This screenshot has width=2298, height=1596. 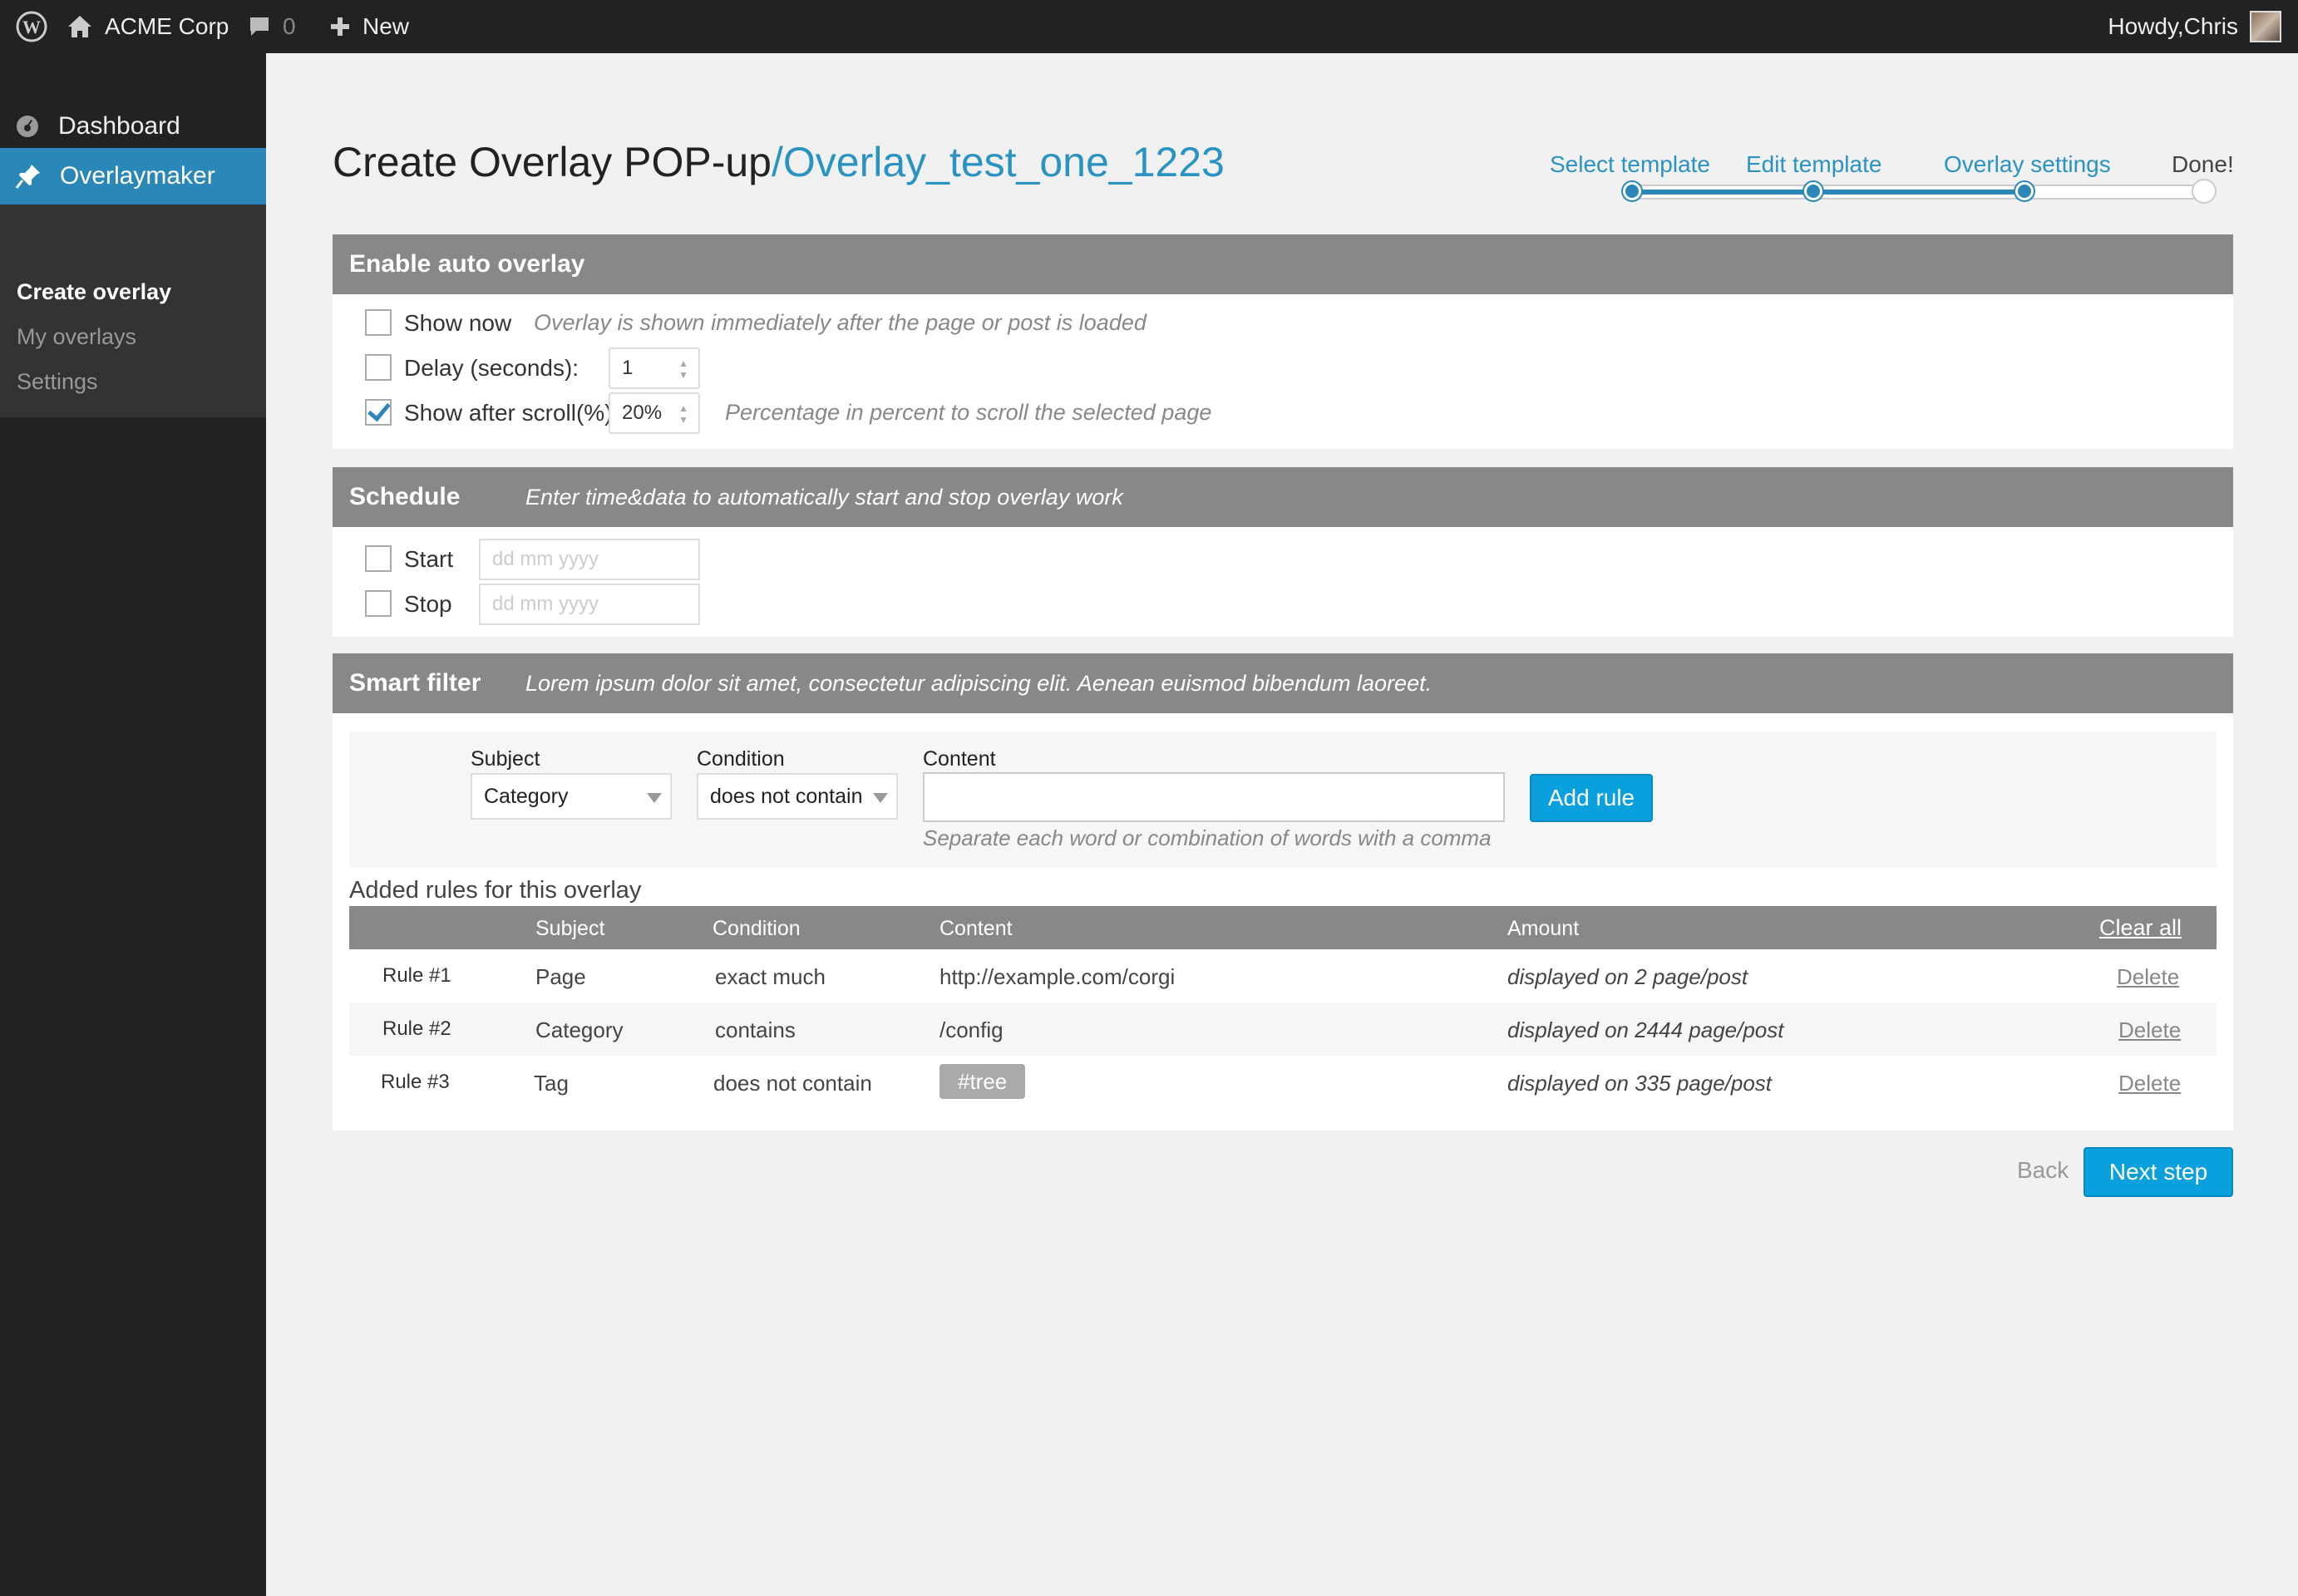 I want to click on stop-checkbox, so click(x=378, y=603).